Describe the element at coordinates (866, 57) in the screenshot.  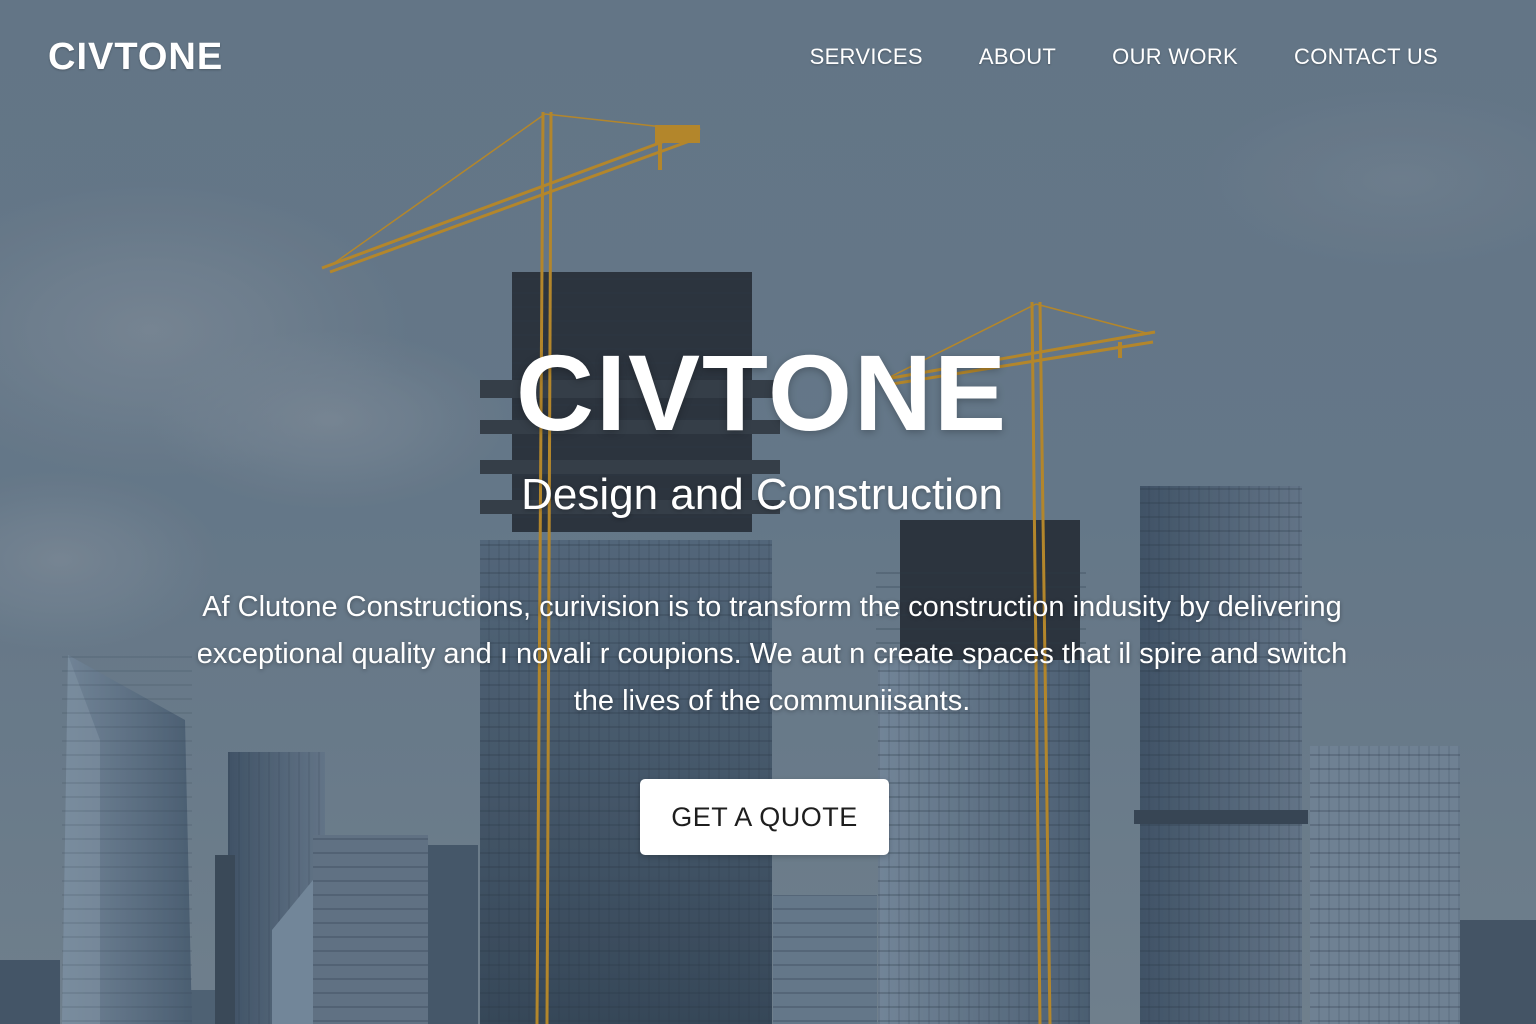
I see `nav-link-services: SERVICES` at that location.